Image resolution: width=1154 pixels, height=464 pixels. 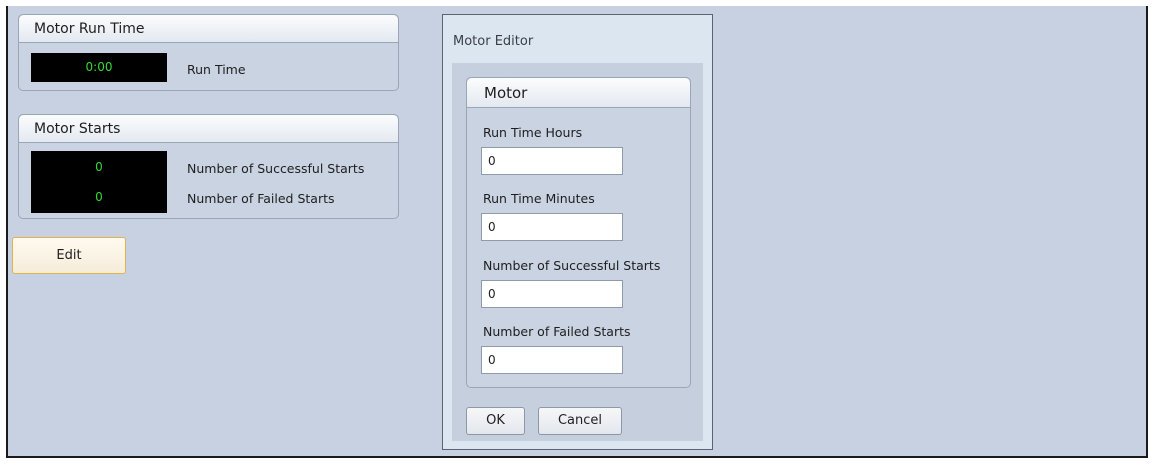 What do you see at coordinates (216, 69) in the screenshot?
I see `run-time-label: Run Time` at bounding box center [216, 69].